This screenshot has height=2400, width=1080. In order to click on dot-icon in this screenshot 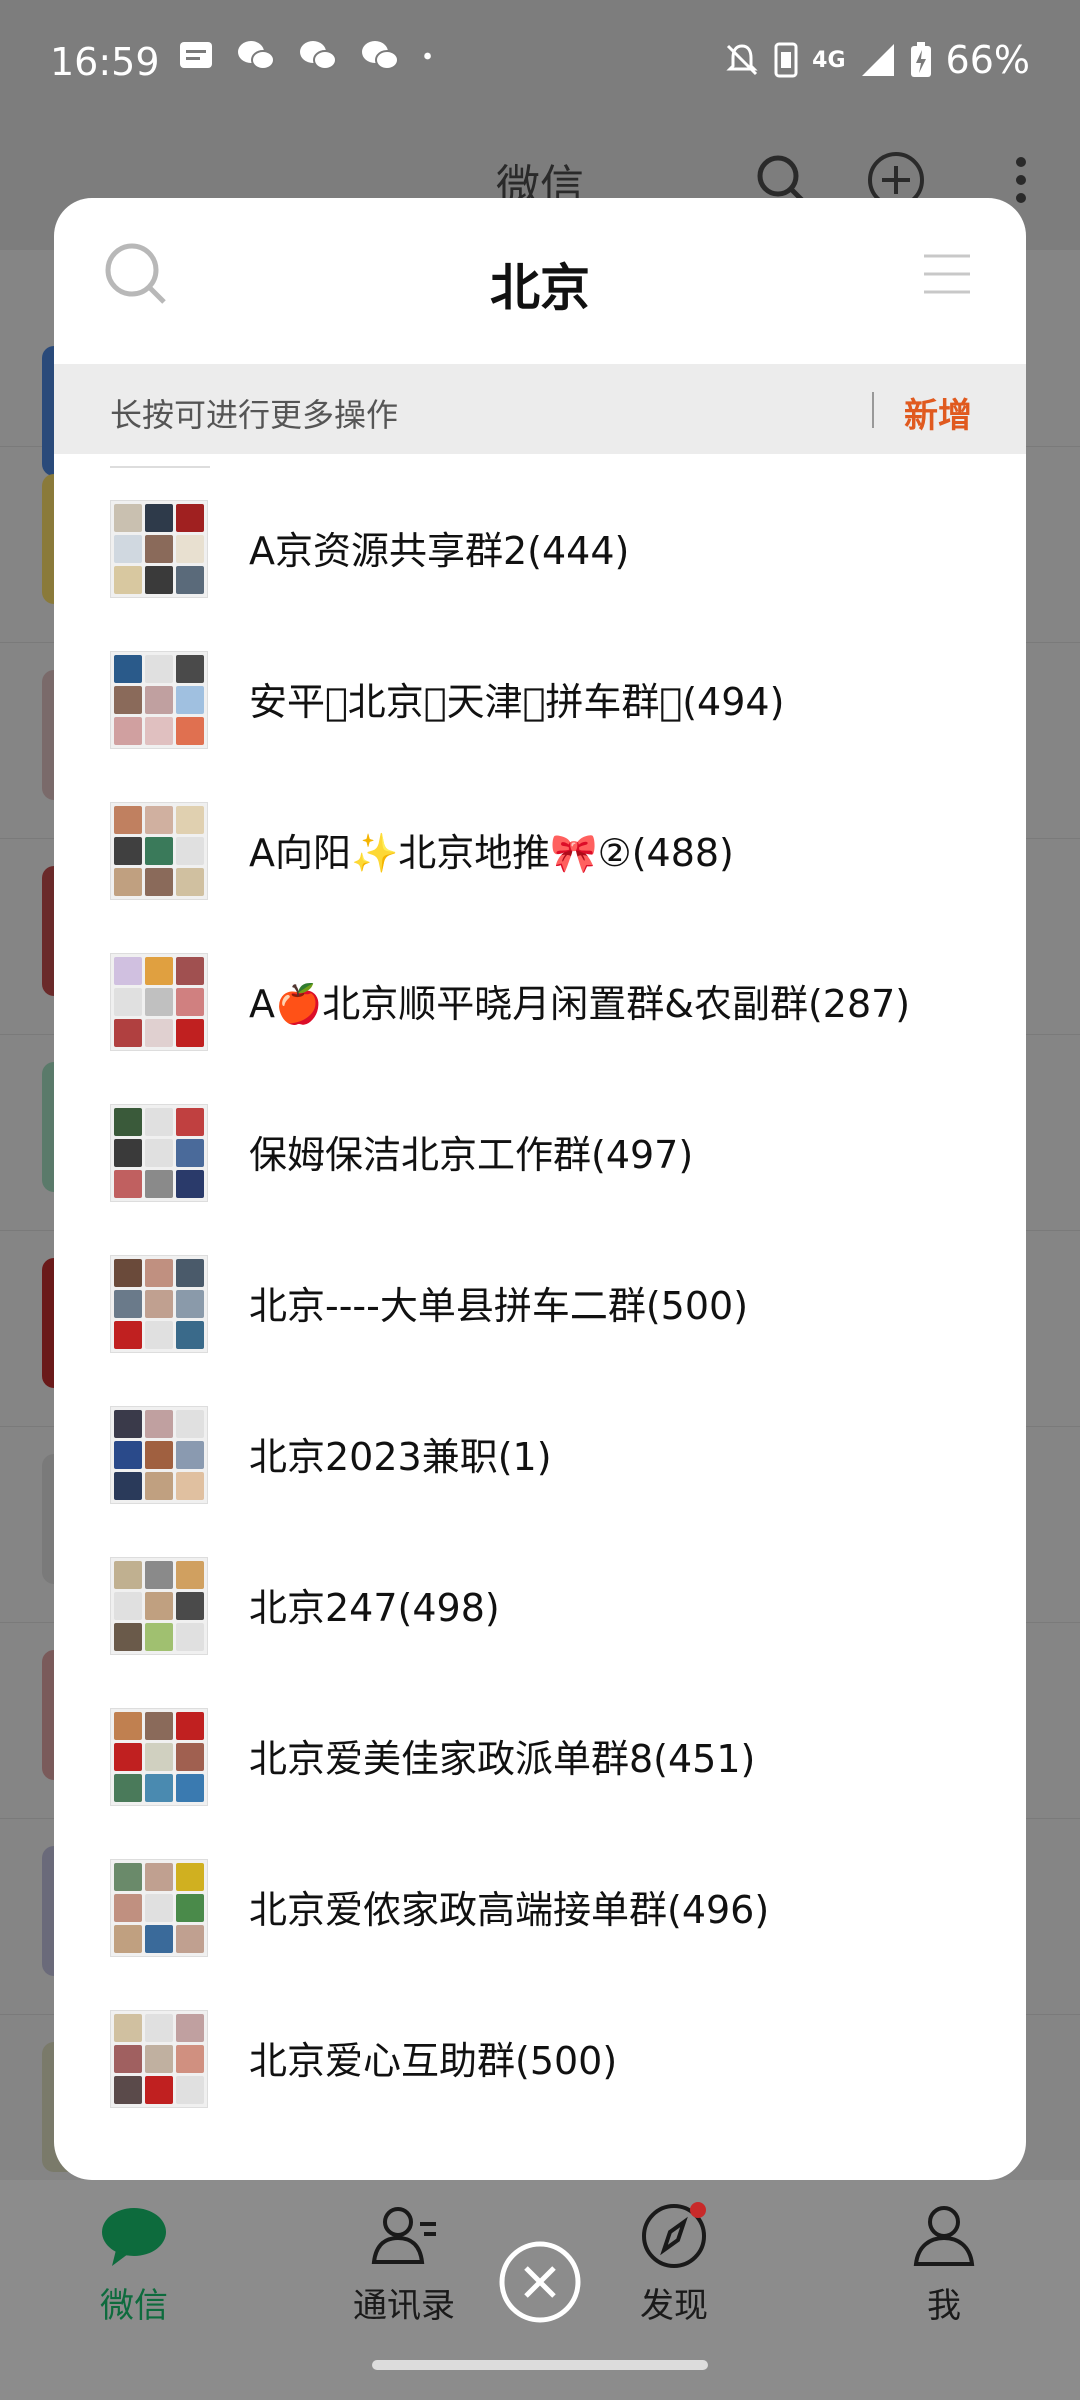, I will do `click(427, 56)`.